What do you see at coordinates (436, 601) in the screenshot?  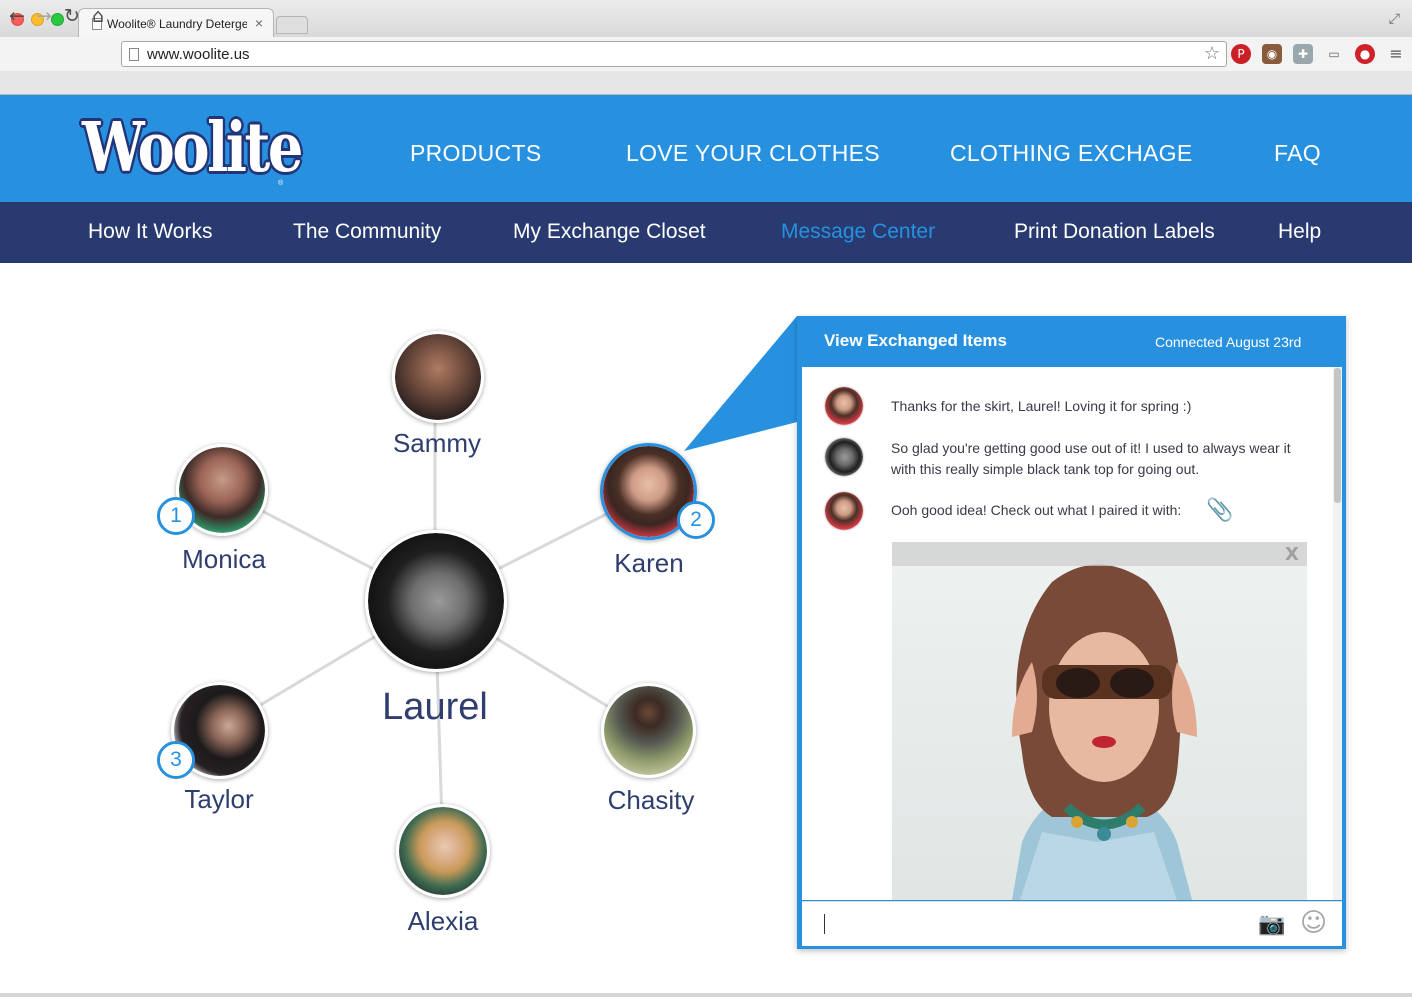 I see `avatar-laurel` at bounding box center [436, 601].